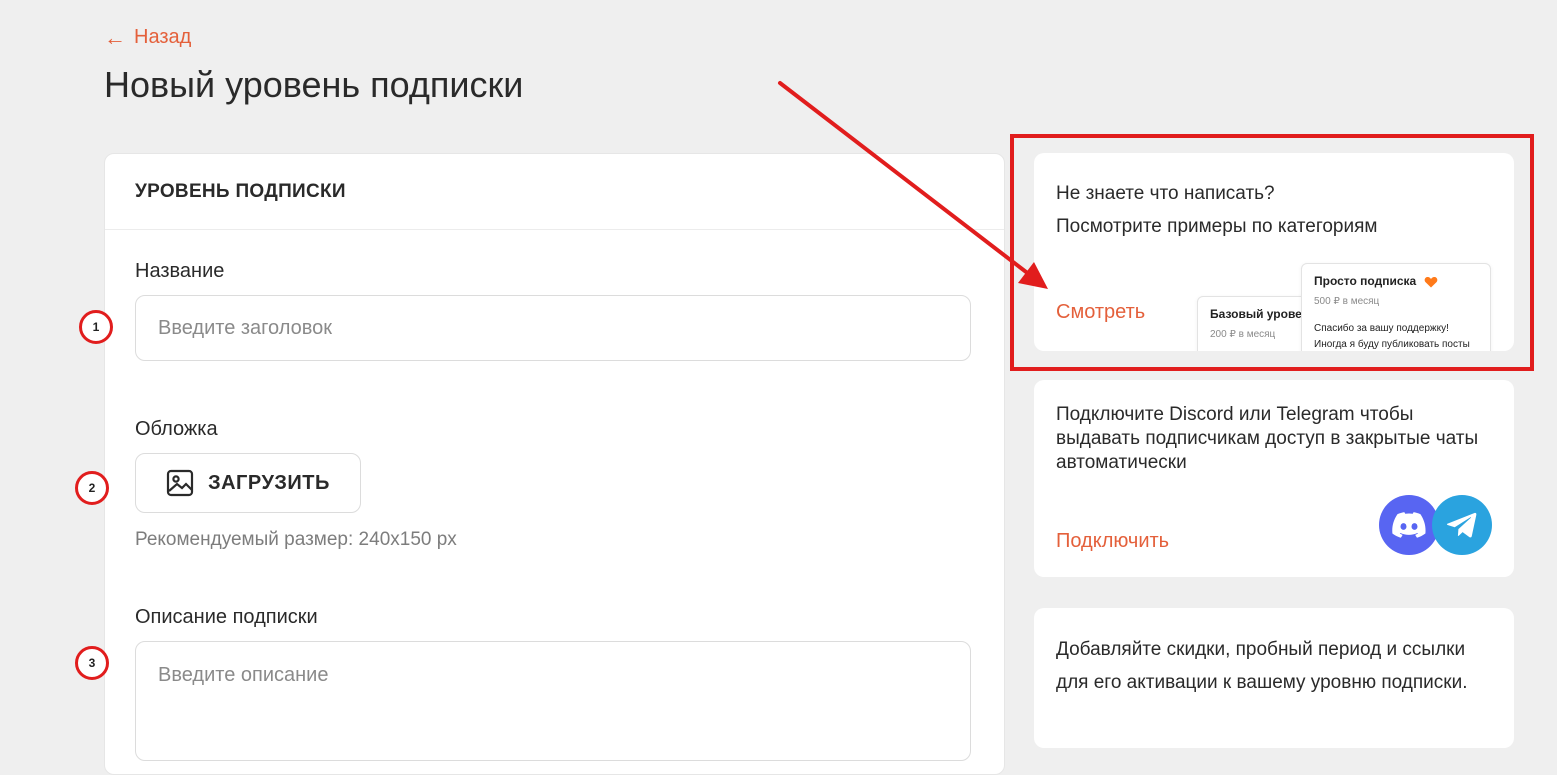  Describe the element at coordinates (115, 37) in the screenshot. I see `arrow-left-icon: ←` at that location.